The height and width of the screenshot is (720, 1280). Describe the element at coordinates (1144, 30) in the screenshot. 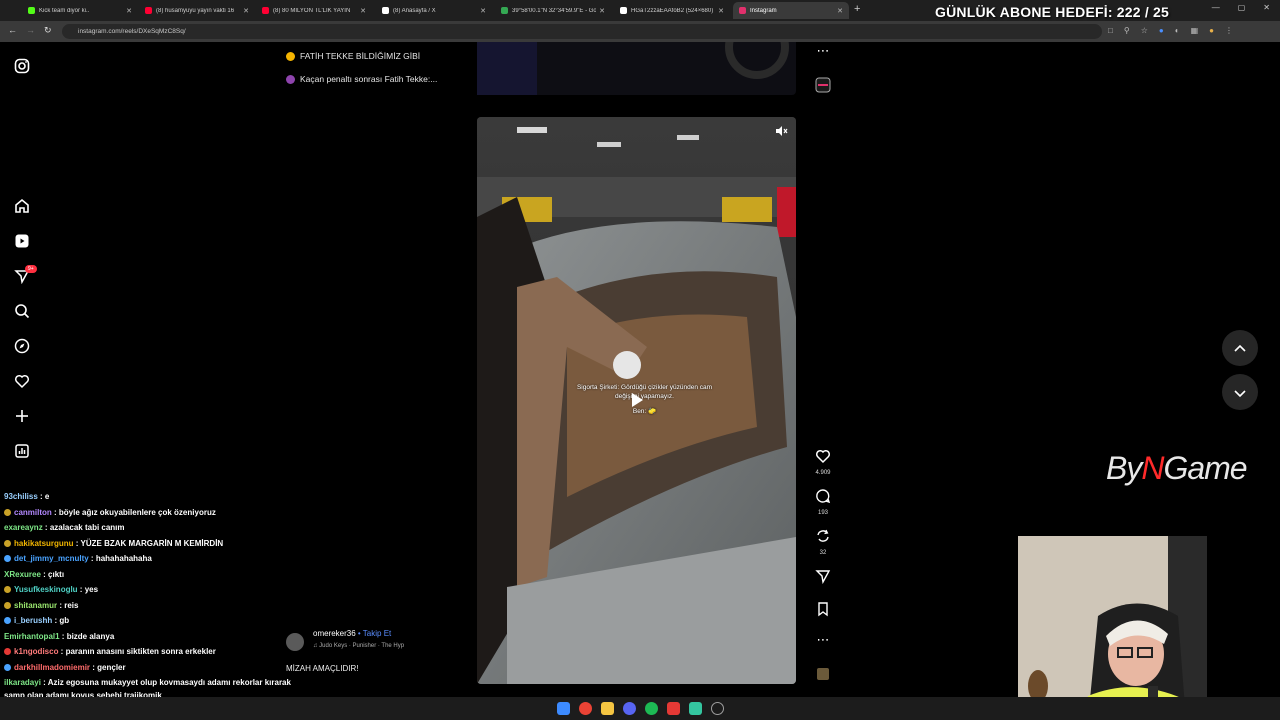

I see `bookmark-star-icon: ☆` at that location.